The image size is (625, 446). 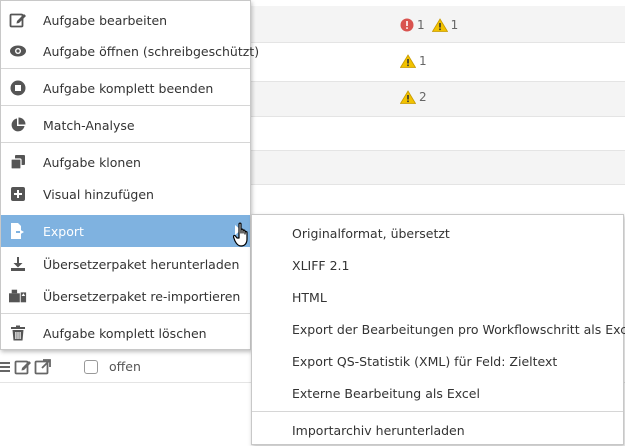 What do you see at coordinates (18, 333) in the screenshot?
I see `trash-icon` at bounding box center [18, 333].